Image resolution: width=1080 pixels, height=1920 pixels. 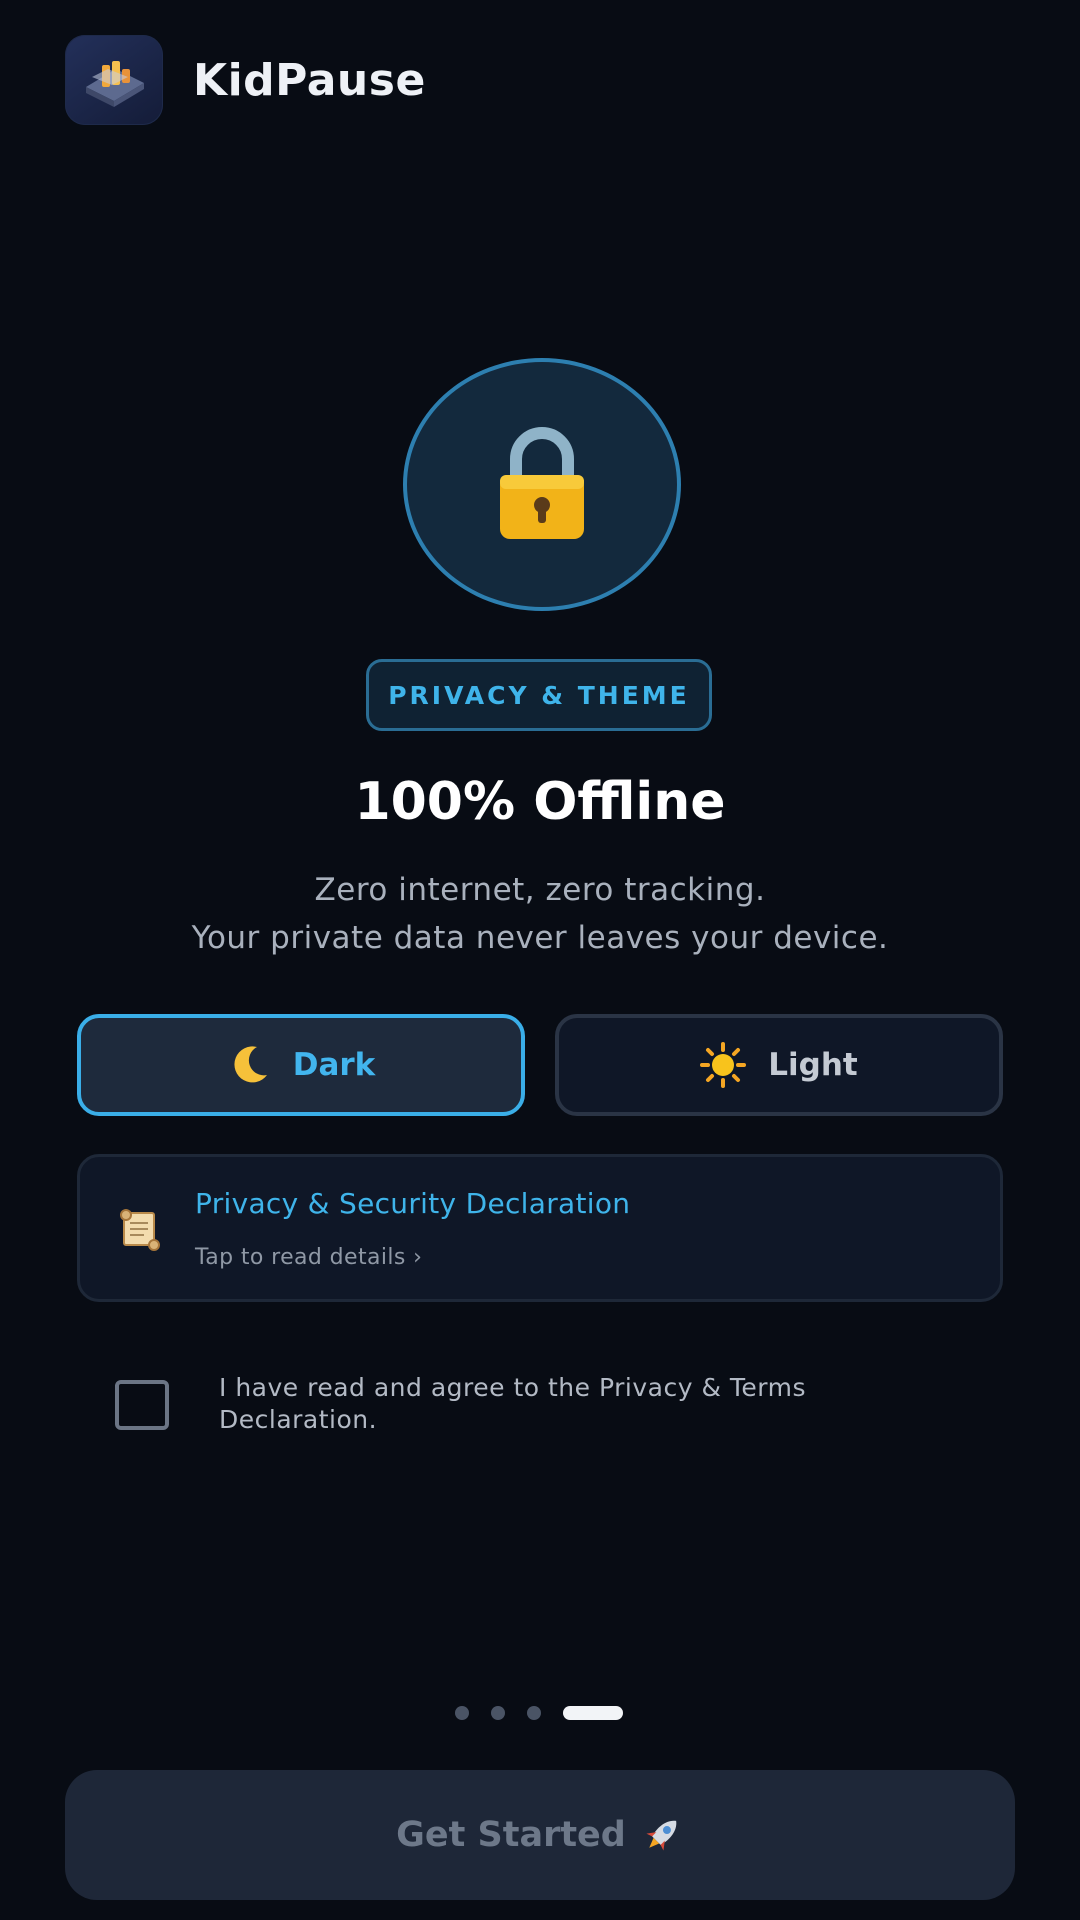 What do you see at coordinates (334, 1065) in the screenshot?
I see `theme-dark-label: Dark` at bounding box center [334, 1065].